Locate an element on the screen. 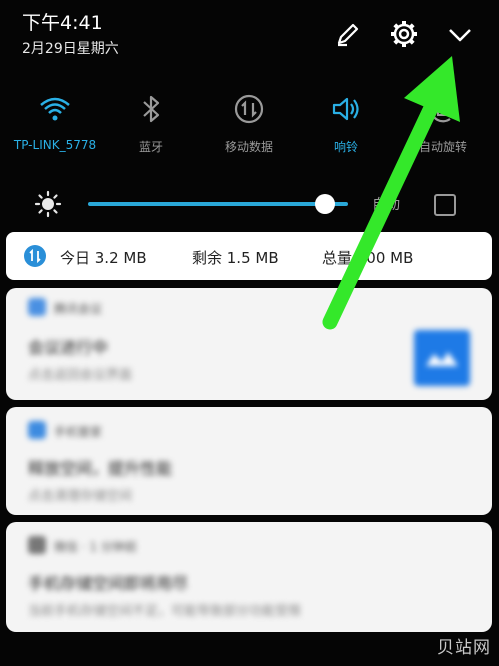 The width and height of the screenshot is (499, 666). auto-rotate-icon is located at coordinates (443, 109).